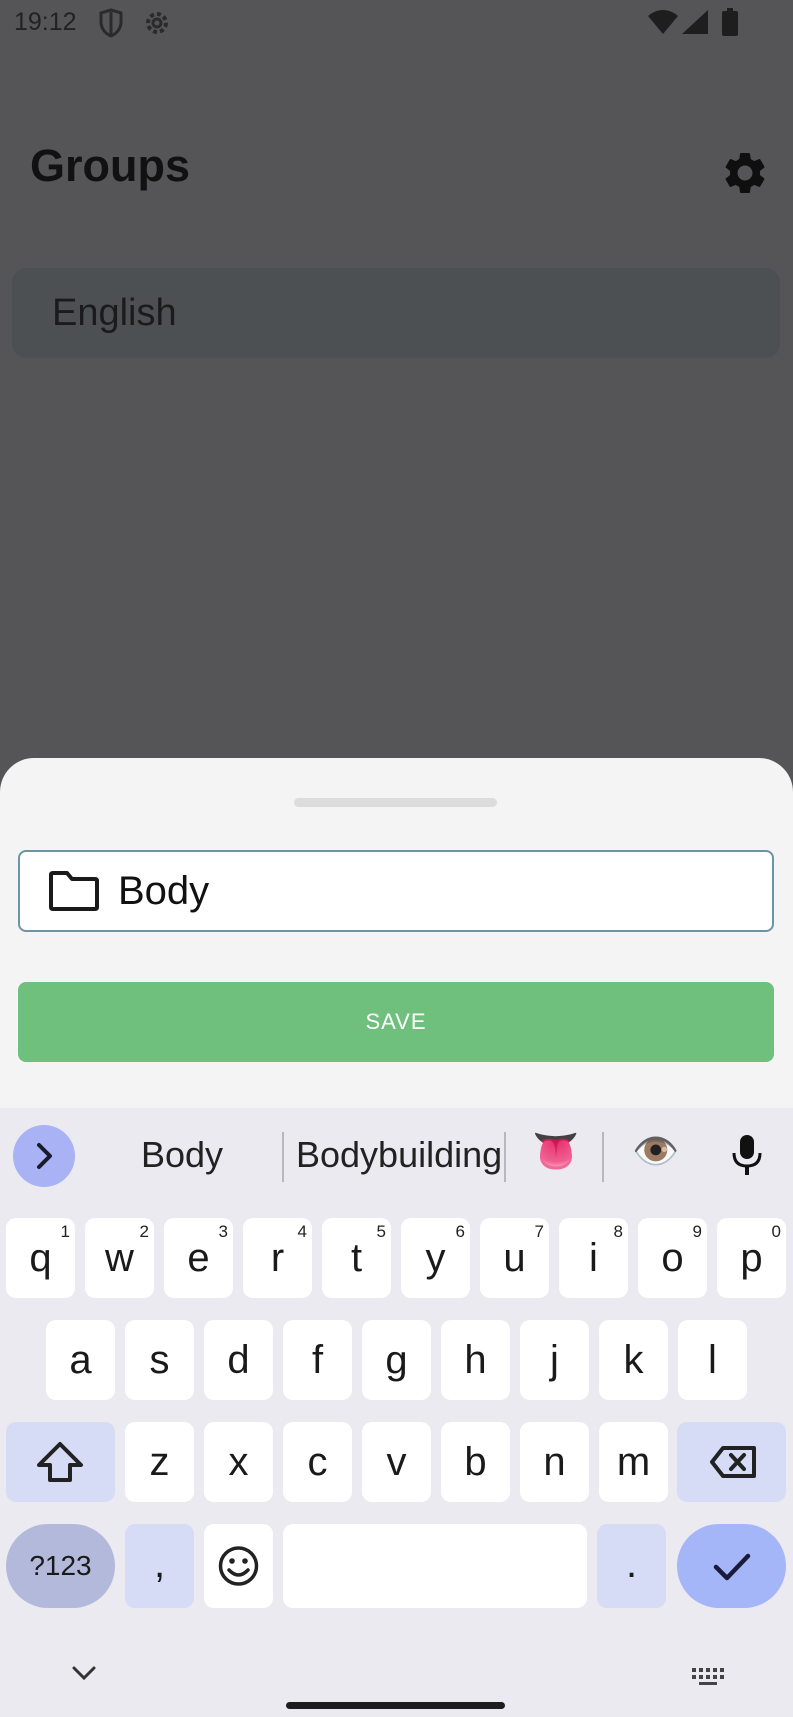 Image resolution: width=793 pixels, height=1717 pixels. I want to click on key-h: h, so click(475, 1360).